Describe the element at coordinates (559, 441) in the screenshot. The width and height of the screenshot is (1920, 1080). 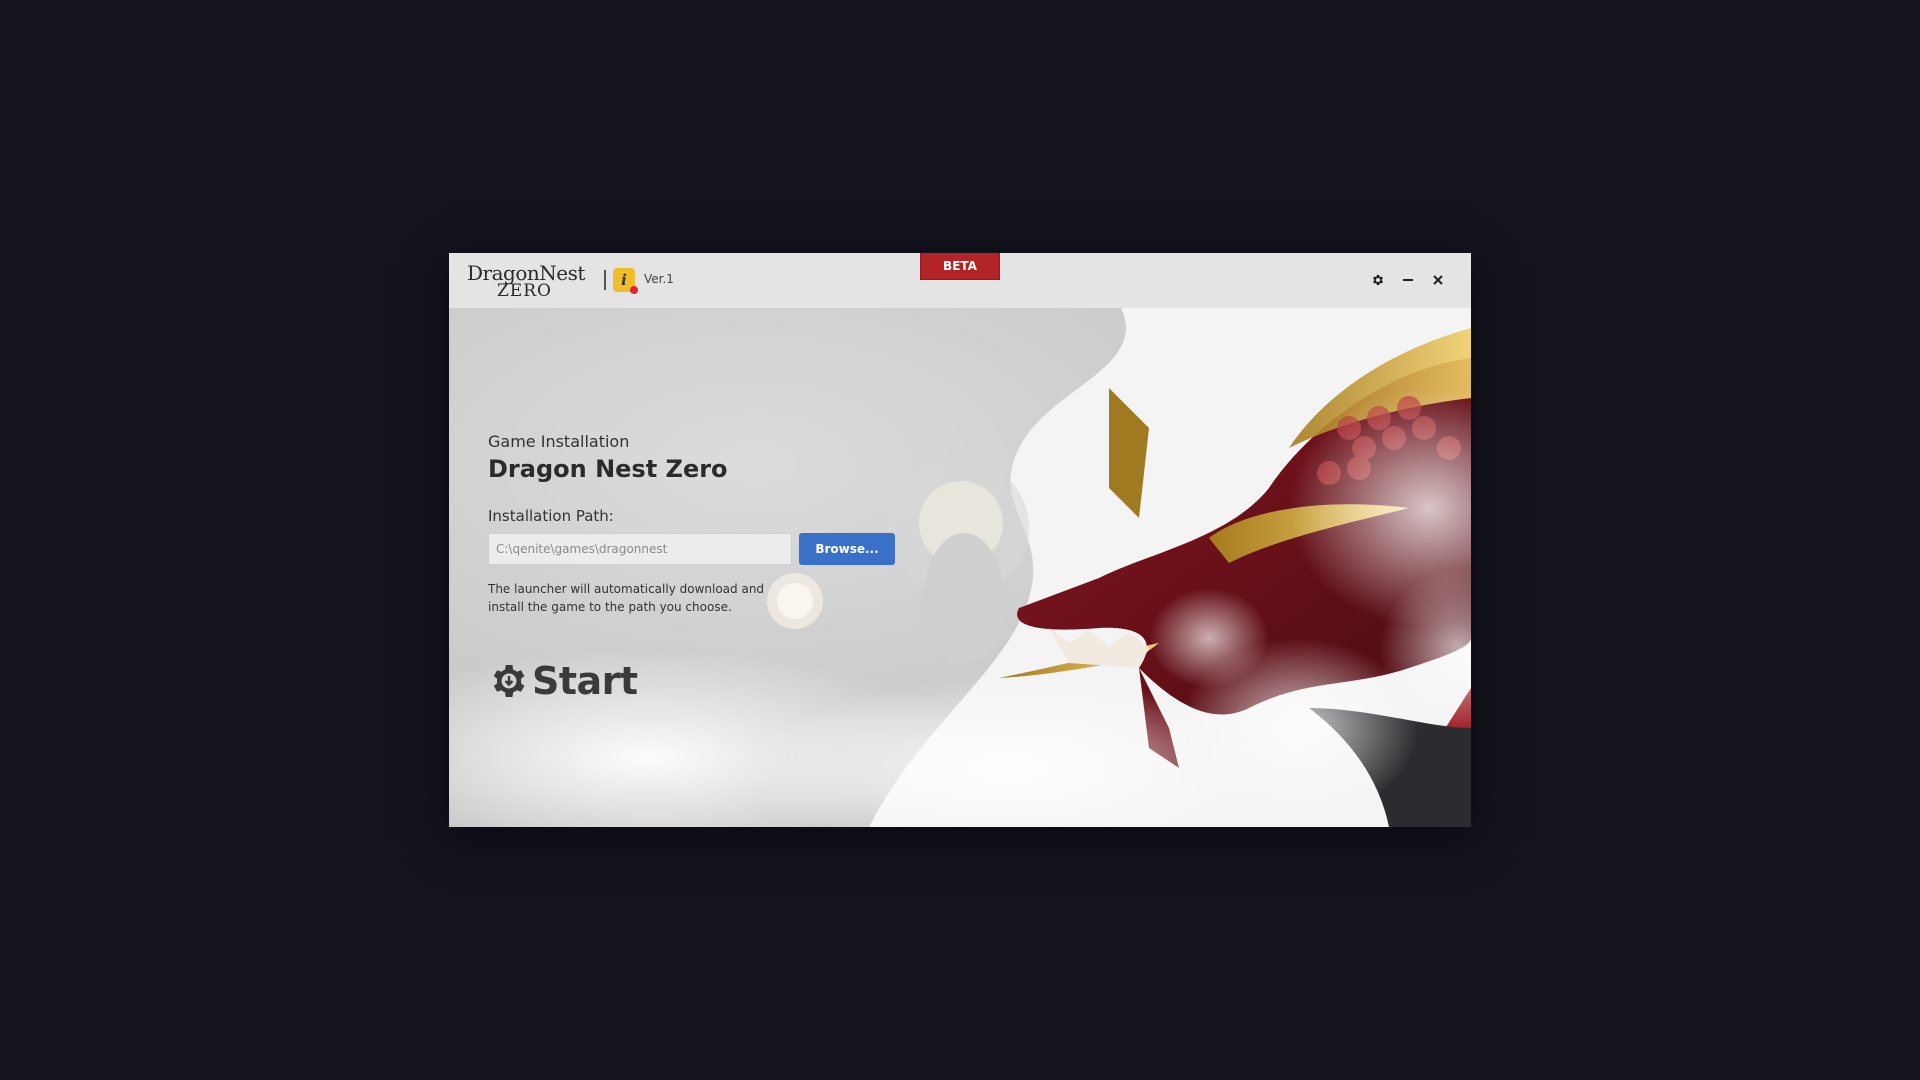
I see `install-subtitle: Game Installation` at that location.